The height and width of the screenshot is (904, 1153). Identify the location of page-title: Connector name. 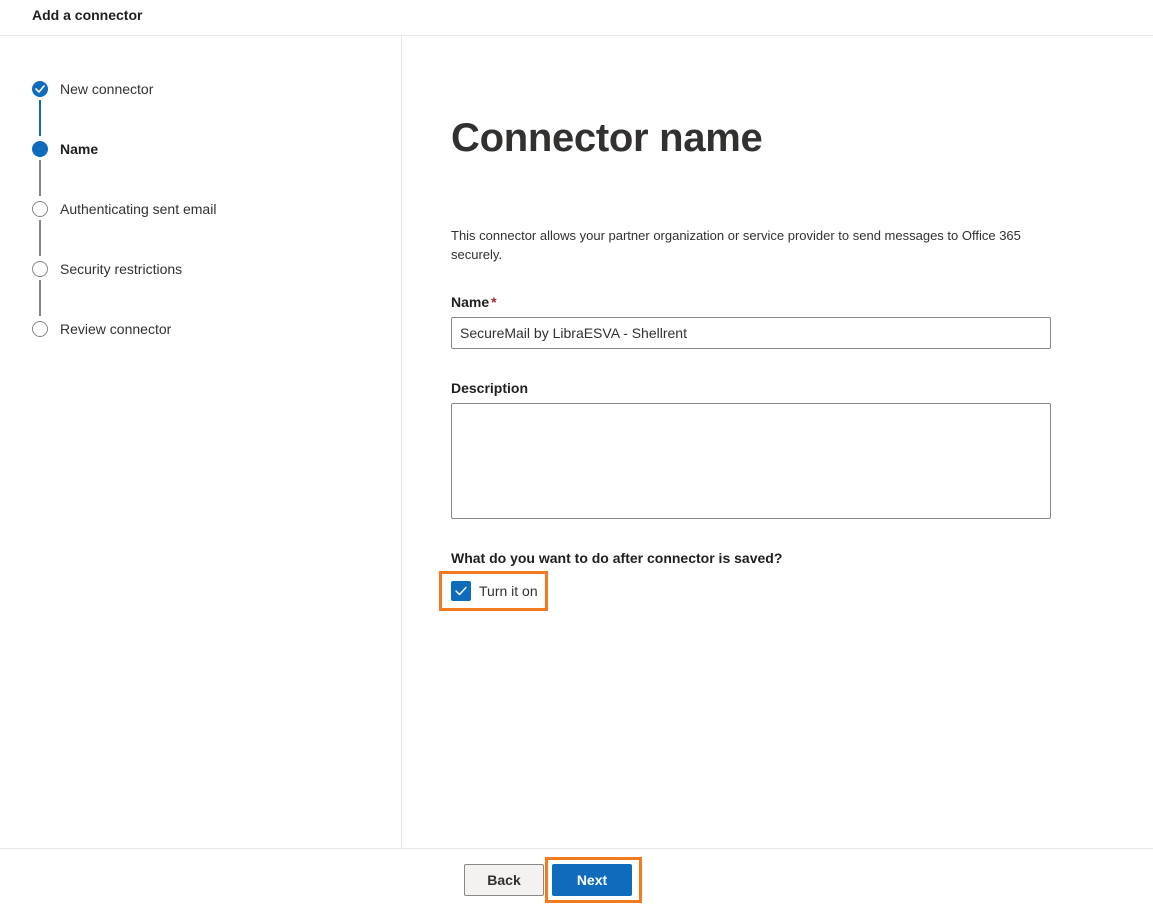
(607, 138).